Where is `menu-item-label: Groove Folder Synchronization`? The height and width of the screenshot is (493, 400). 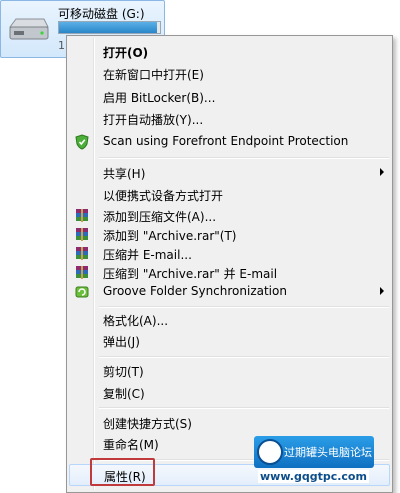
menu-item-label: Groove Folder Synchronization is located at coordinates (195, 291).